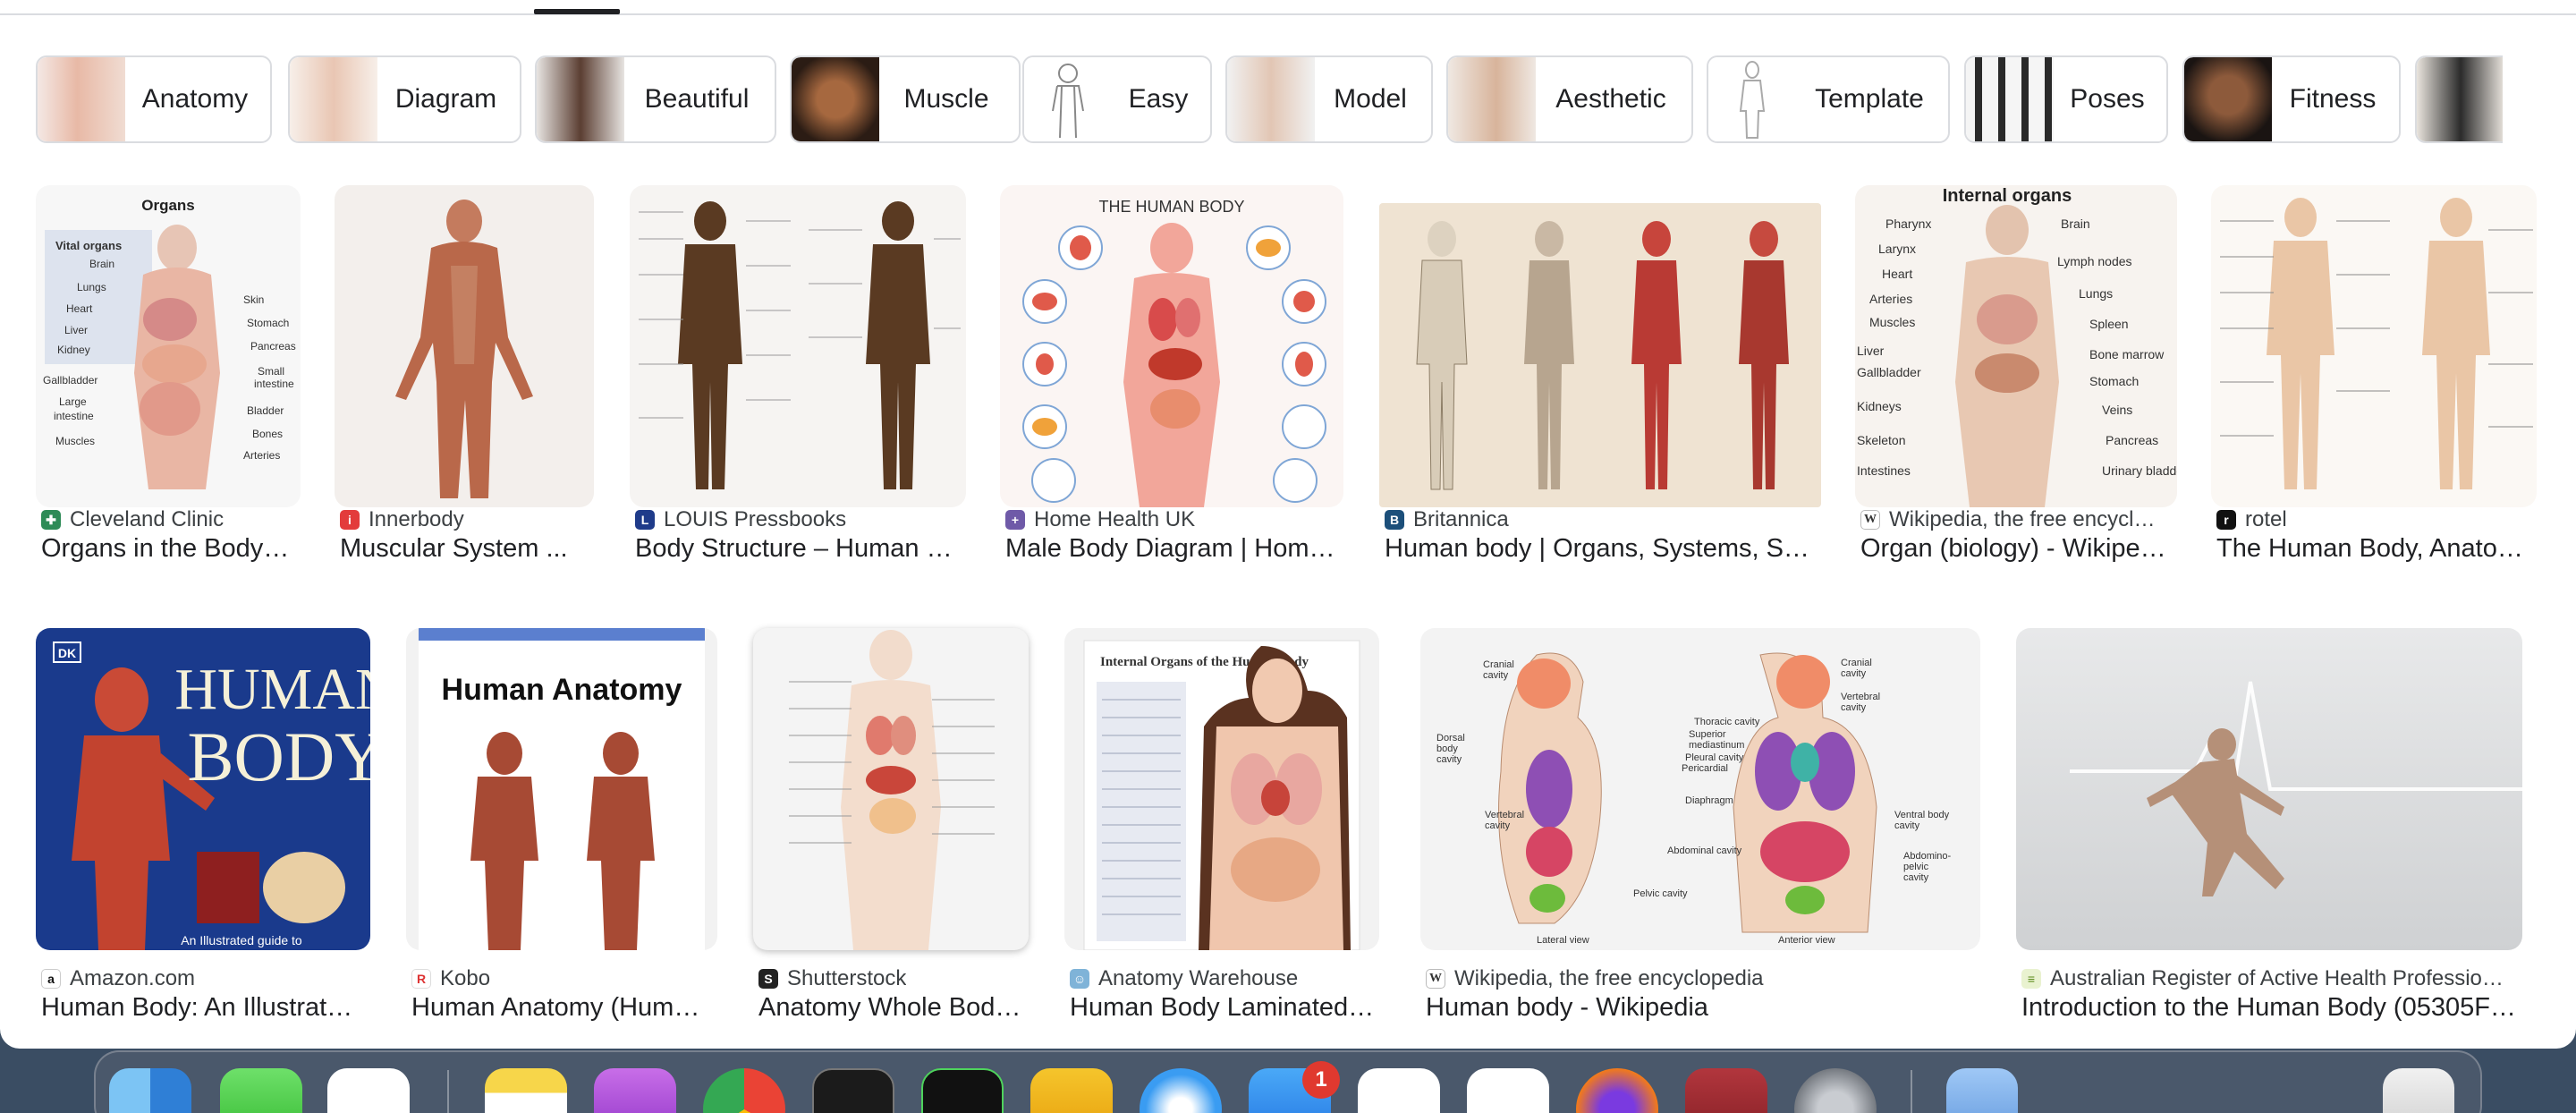  Describe the element at coordinates (1100, 519) in the screenshot. I see `result-source: + Home Health UK` at that location.